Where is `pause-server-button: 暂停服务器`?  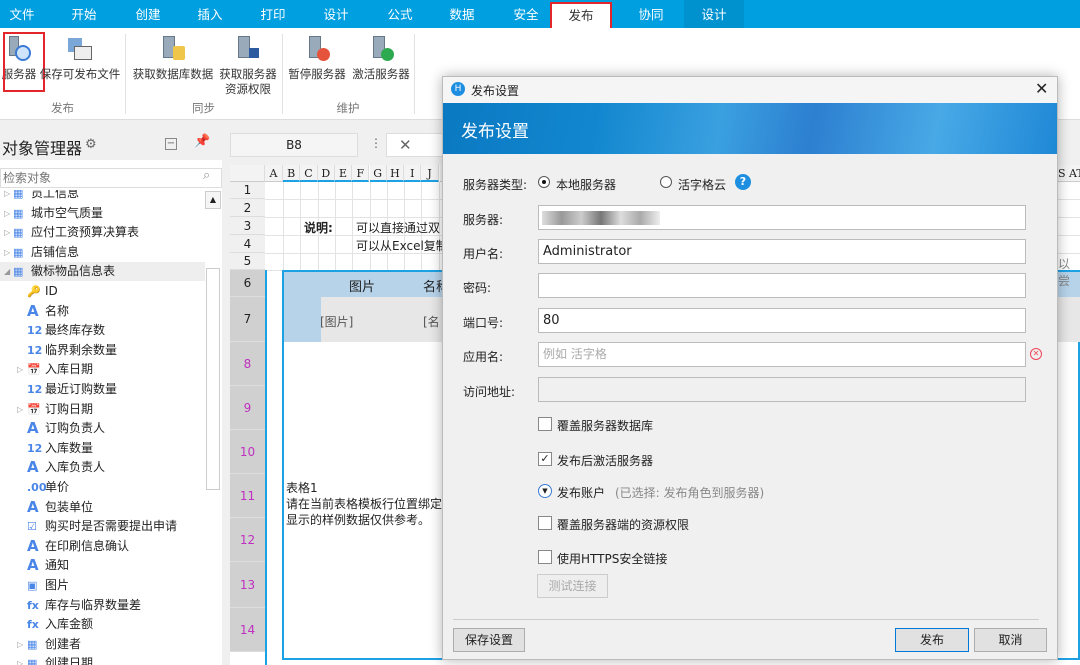
pause-server-button: 暂停服务器 is located at coordinates (317, 58).